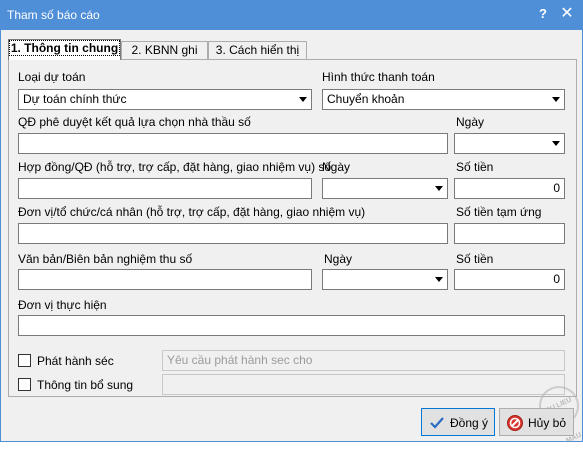  Describe the element at coordinates (363, 360) in the screenshot. I see `phat-hanh-sec-input: Yêu cầu phát hành sec cho` at that location.